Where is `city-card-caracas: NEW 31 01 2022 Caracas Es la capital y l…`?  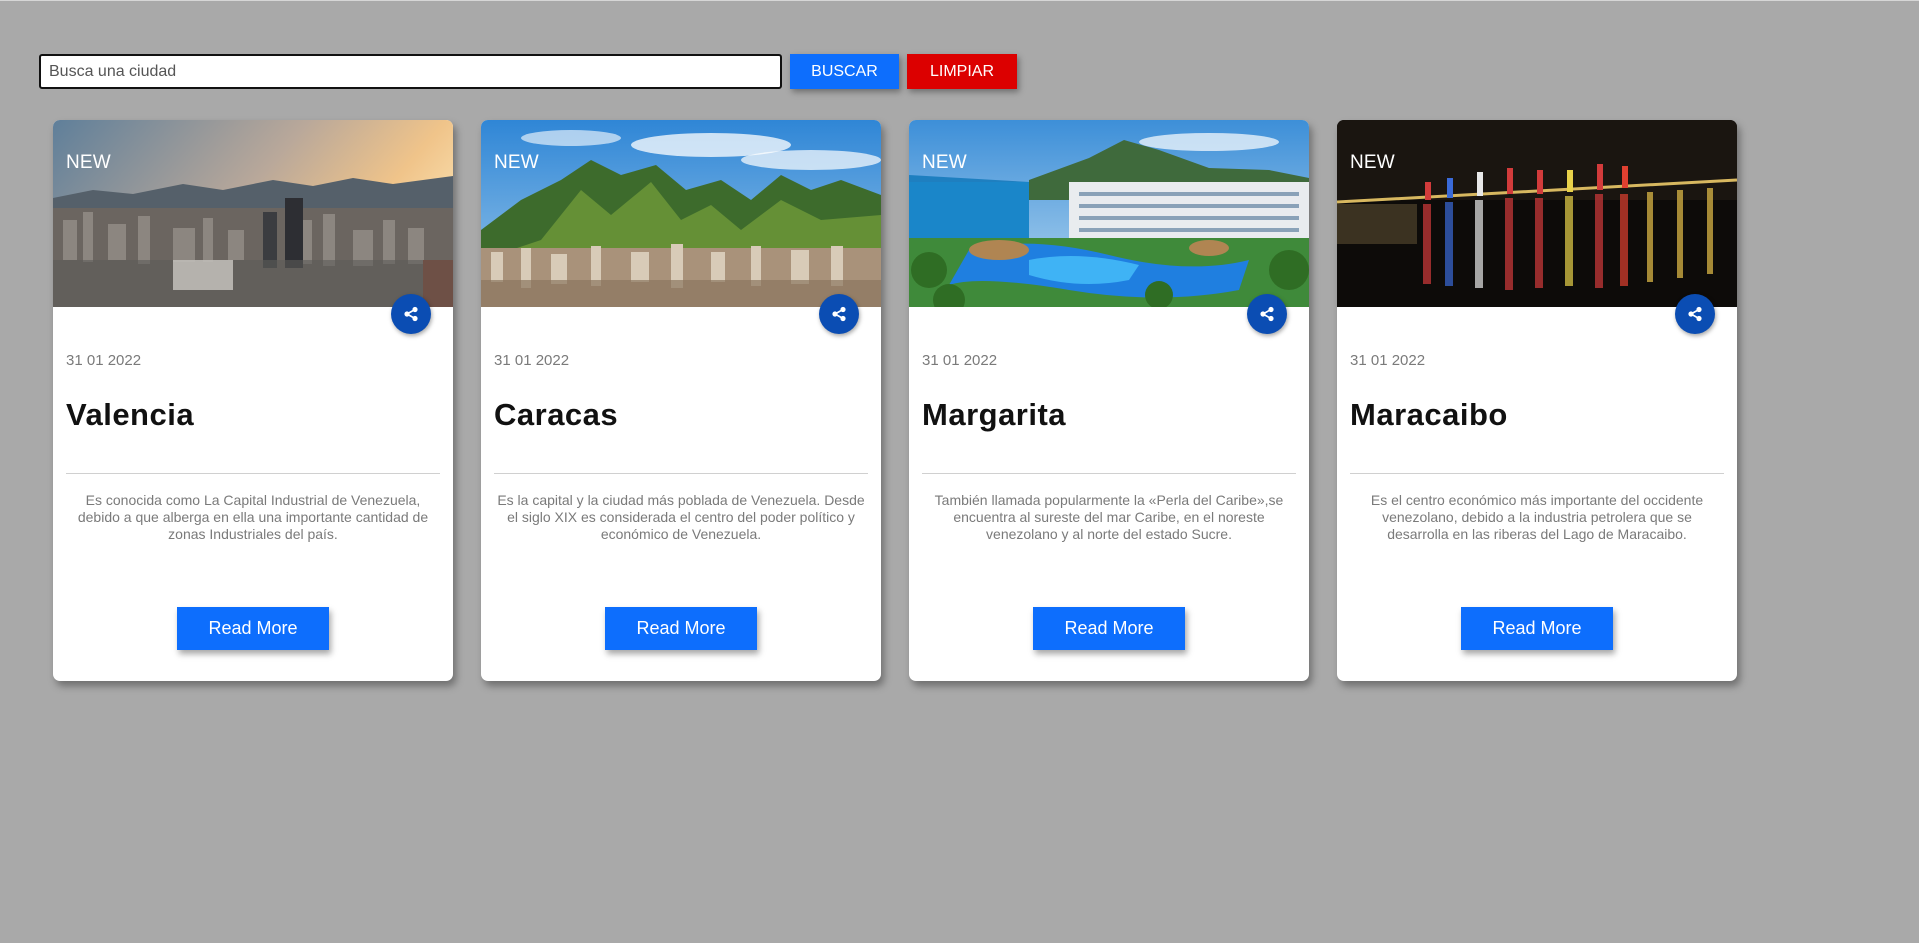 city-card-caracas: NEW 31 01 2022 Caracas Es la capital y l… is located at coordinates (681, 400).